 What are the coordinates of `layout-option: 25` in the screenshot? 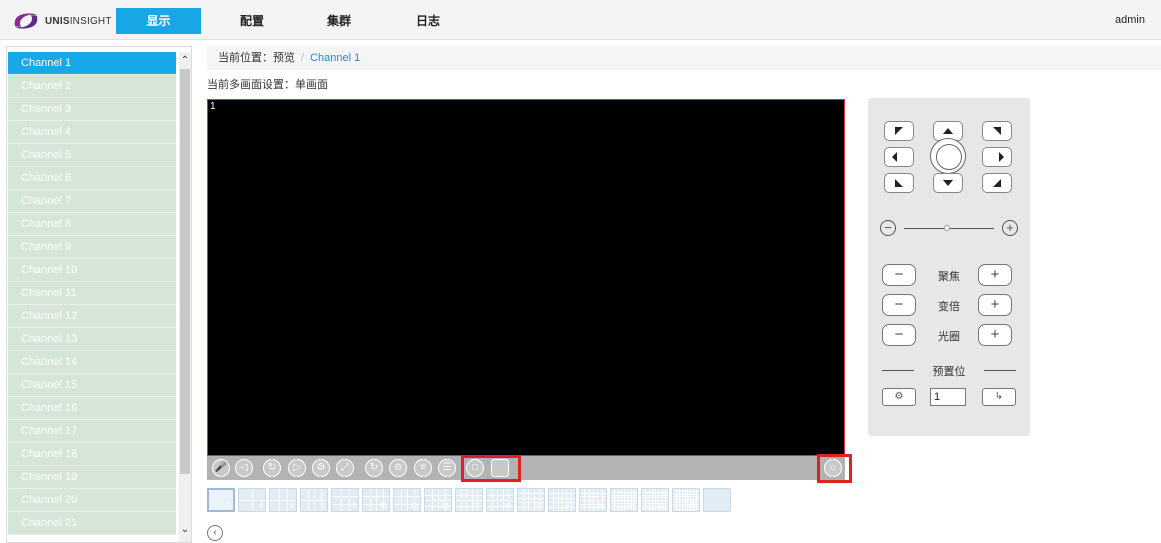 It's located at (531, 500).